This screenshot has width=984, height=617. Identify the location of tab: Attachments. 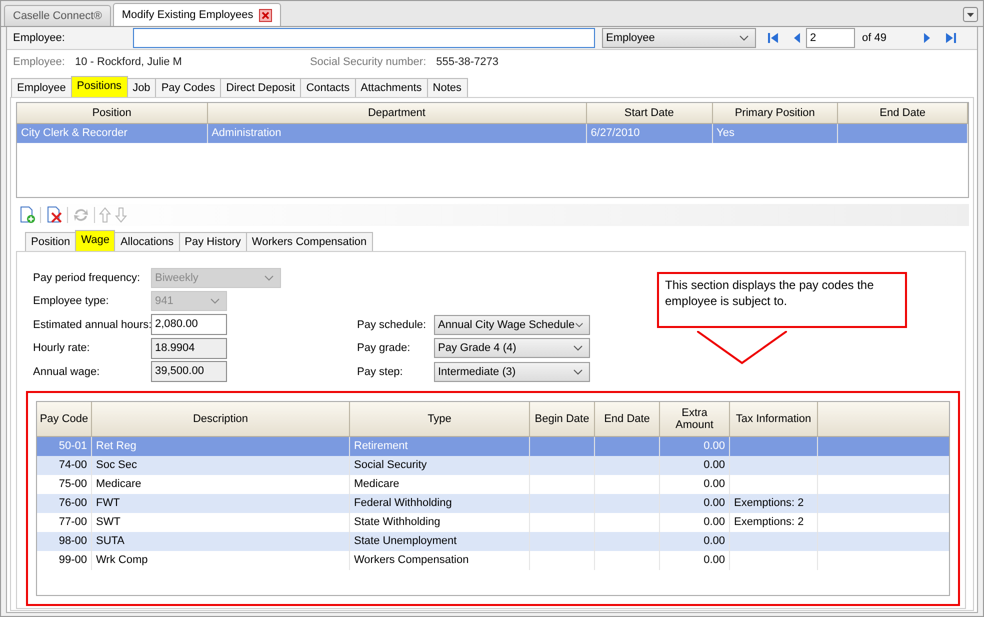
(391, 87).